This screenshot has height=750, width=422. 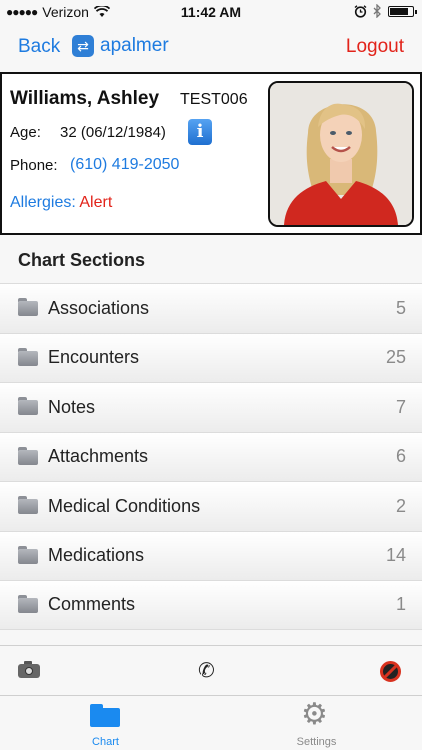 What do you see at coordinates (34, 165) in the screenshot?
I see `phone-label: Phone:` at bounding box center [34, 165].